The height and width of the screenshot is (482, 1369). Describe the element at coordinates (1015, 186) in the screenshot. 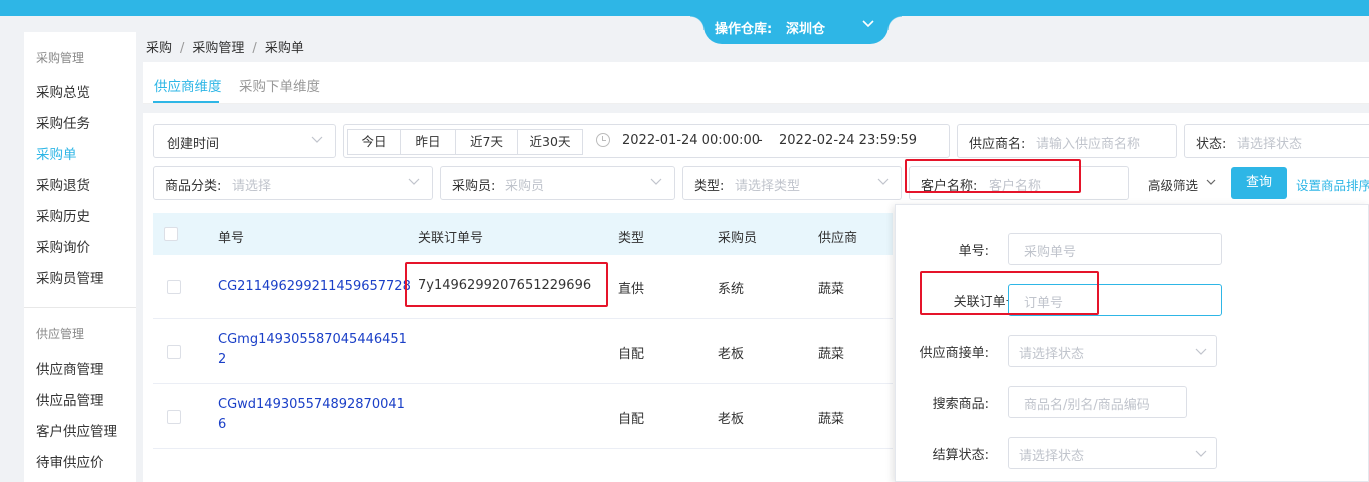

I see `customer-name-placeholder: 客户名称` at that location.